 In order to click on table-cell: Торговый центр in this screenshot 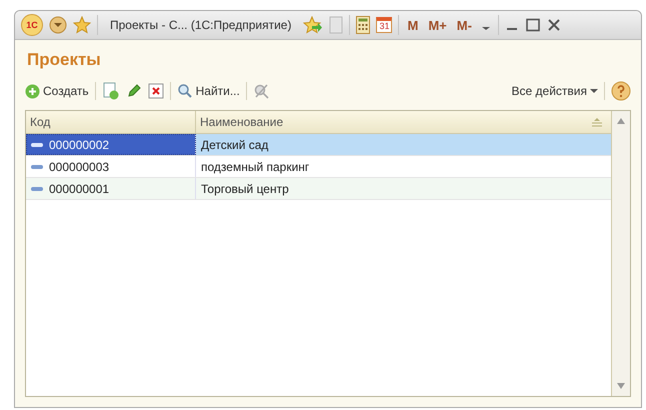, I will do `click(245, 189)`.